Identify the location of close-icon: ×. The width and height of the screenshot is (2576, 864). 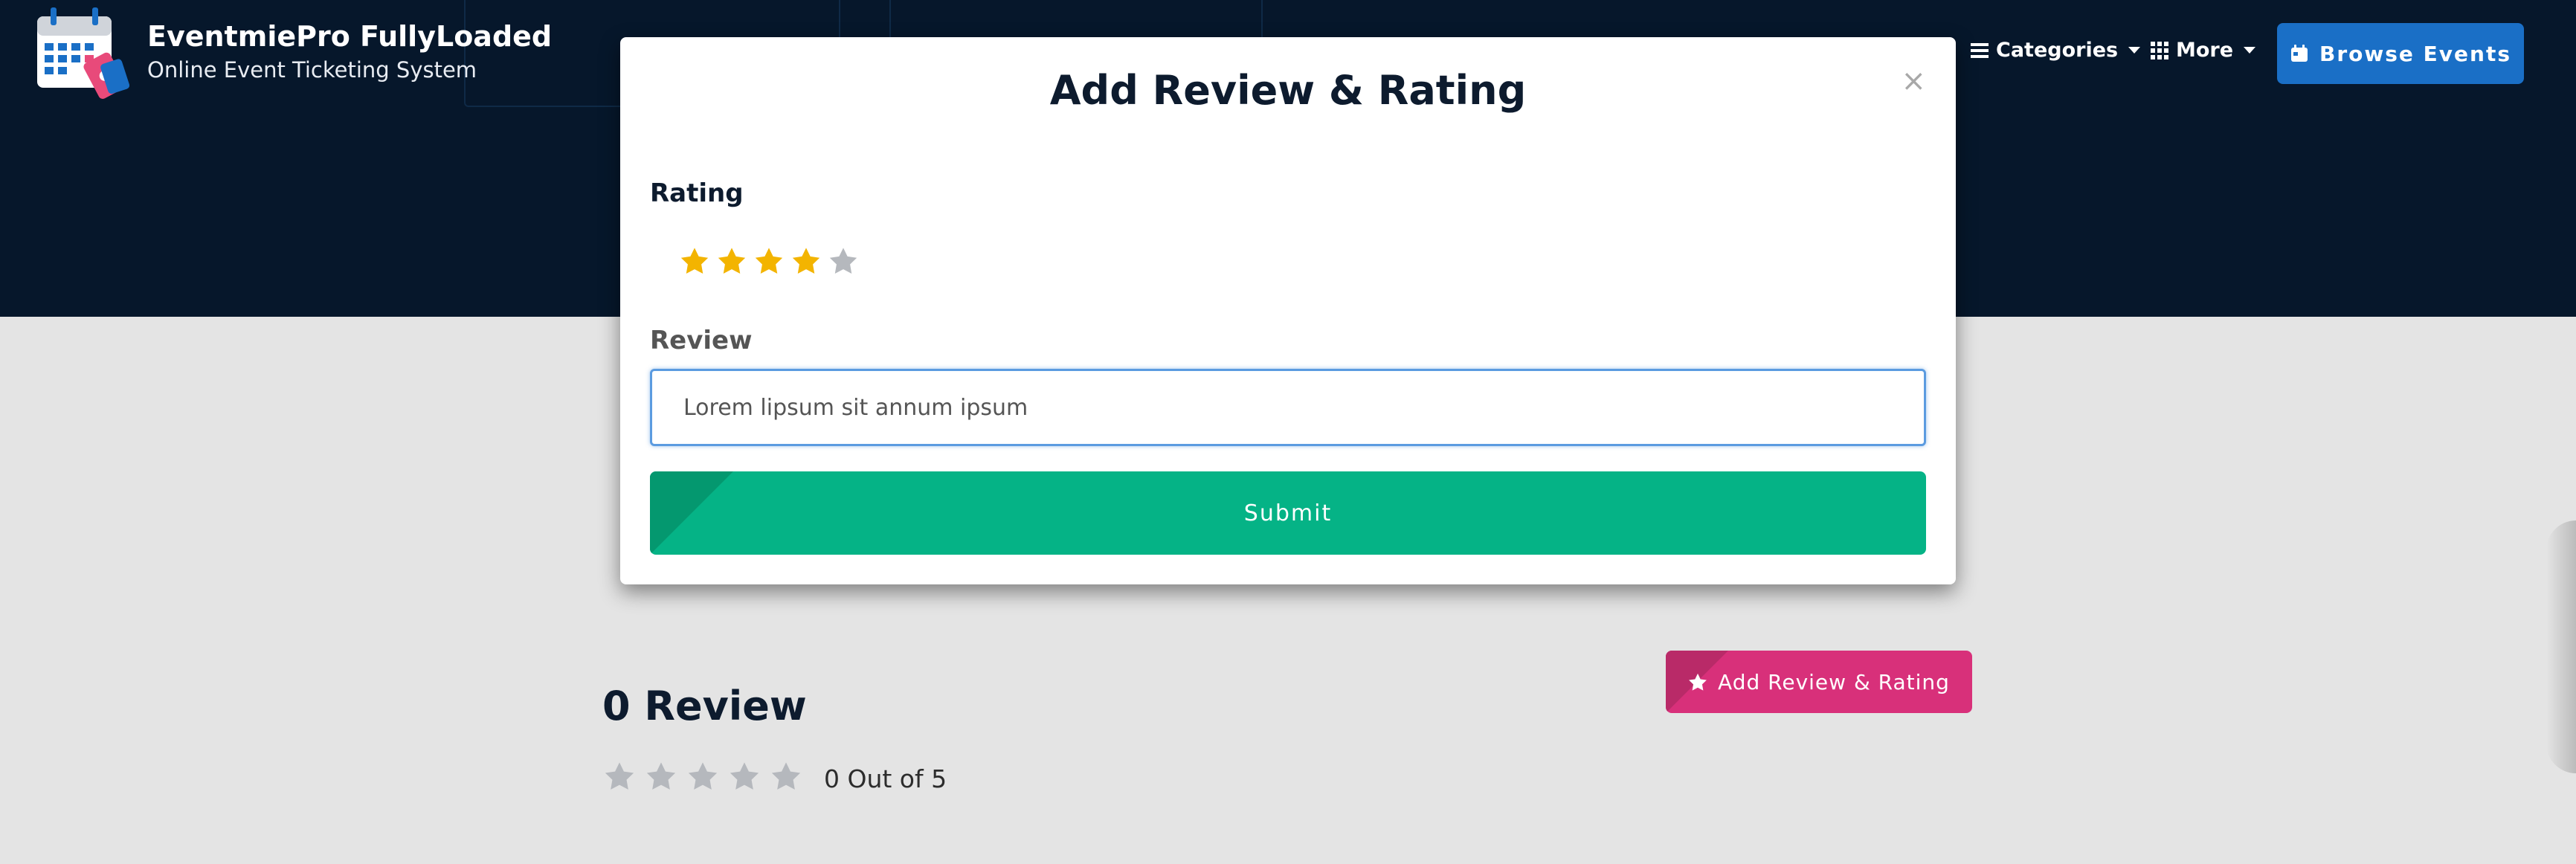
(1913, 81).